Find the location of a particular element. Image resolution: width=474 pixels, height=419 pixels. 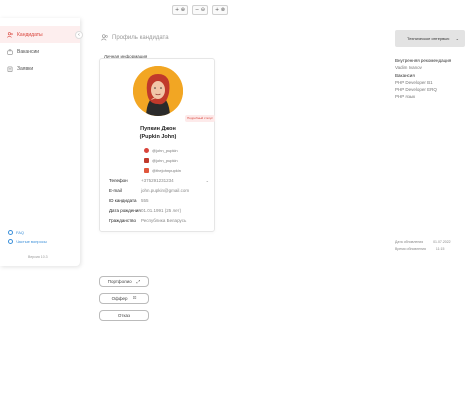

birthdate-row: Дата рождения 01.01.1991 (25 лет) is located at coordinates (159, 210).